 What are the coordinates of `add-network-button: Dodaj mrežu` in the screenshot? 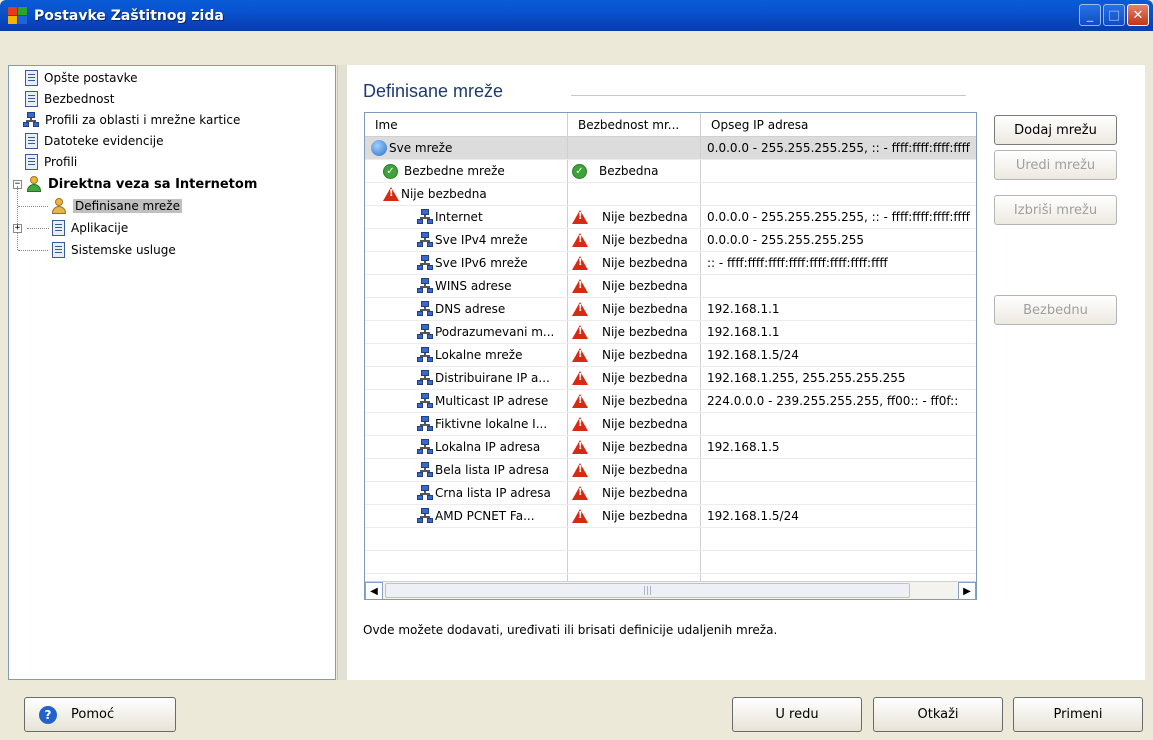 It's located at (1055, 130).